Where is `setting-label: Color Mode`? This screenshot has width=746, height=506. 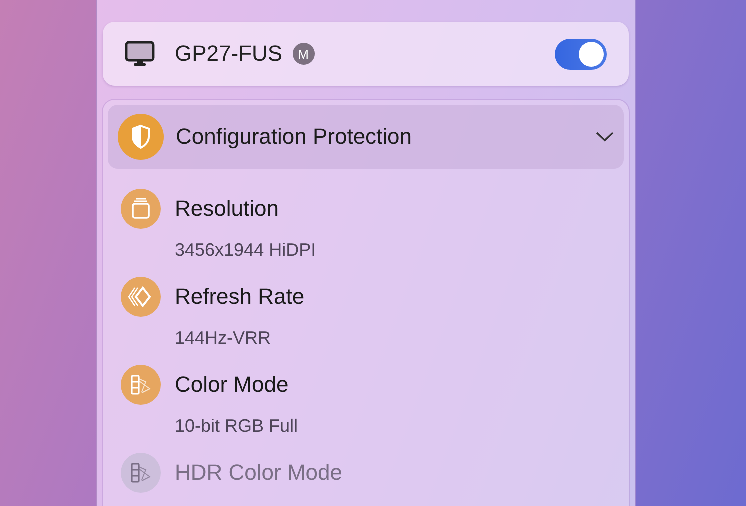 setting-label: Color Mode is located at coordinates (232, 385).